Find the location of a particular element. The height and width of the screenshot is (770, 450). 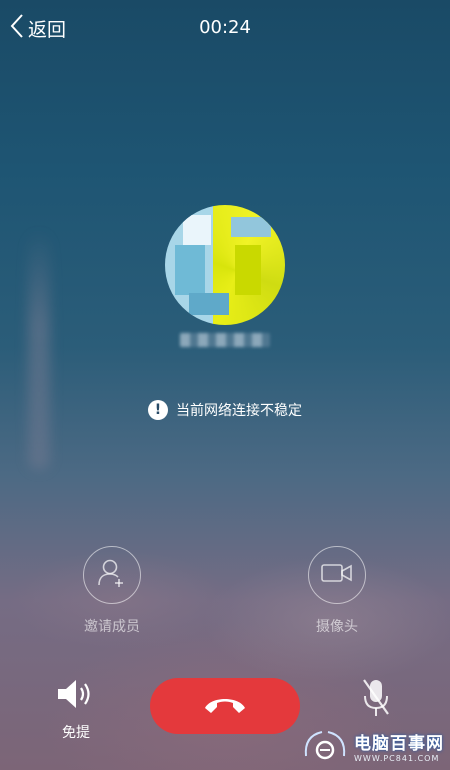

phone-hangup-icon is located at coordinates (225, 706).